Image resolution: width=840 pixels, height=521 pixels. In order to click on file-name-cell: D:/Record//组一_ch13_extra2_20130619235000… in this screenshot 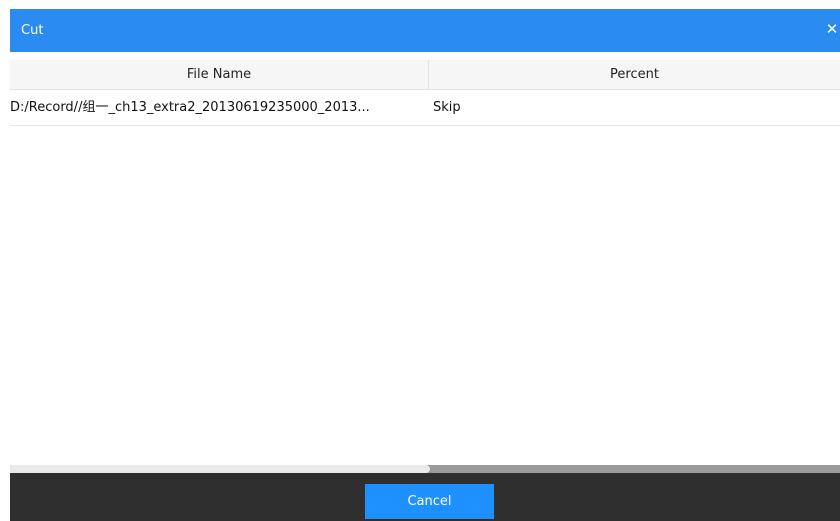, I will do `click(190, 107)`.